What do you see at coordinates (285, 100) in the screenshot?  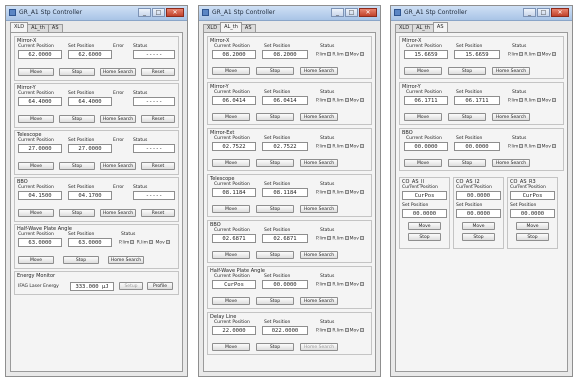 I see `set-position-input: 06.0414` at bounding box center [285, 100].